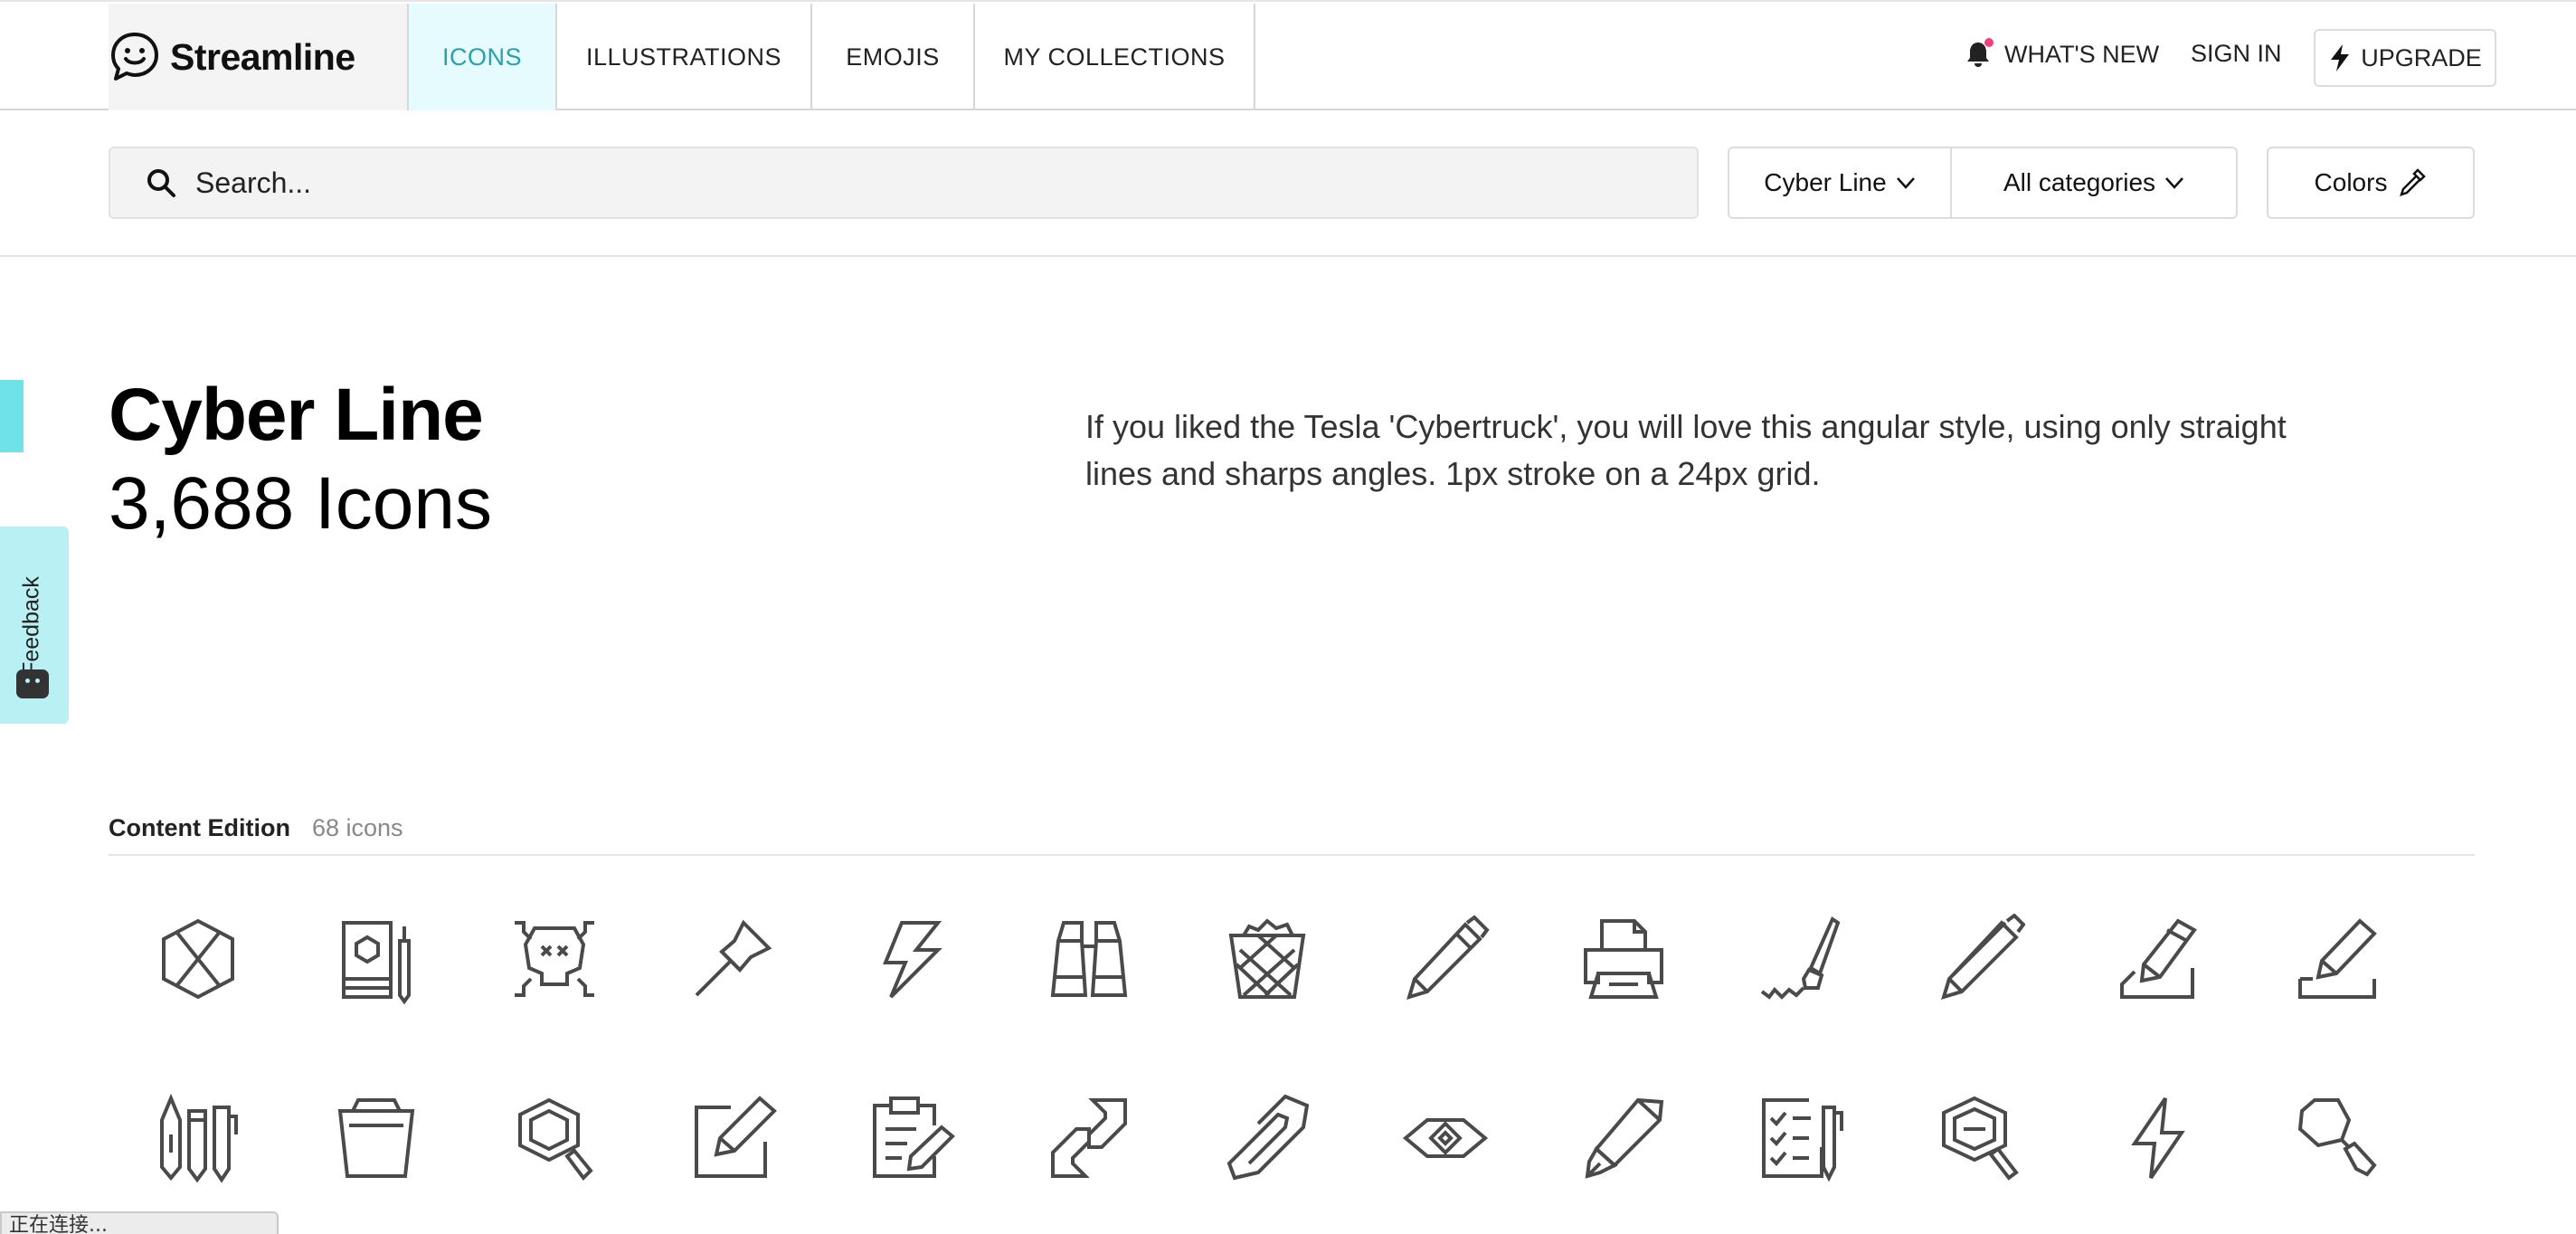 The height and width of the screenshot is (1234, 2576). What do you see at coordinates (873, 183) in the screenshot?
I see `search-input` at bounding box center [873, 183].